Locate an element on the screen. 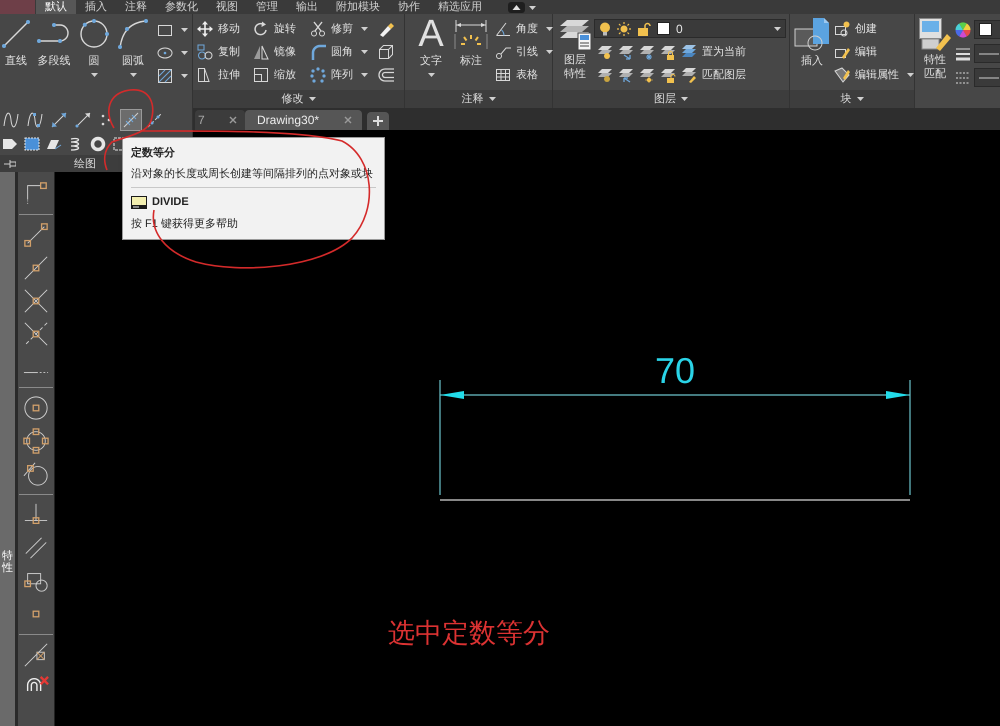 The height and width of the screenshot is (726, 1000). hatch-button is located at coordinates (172, 76).